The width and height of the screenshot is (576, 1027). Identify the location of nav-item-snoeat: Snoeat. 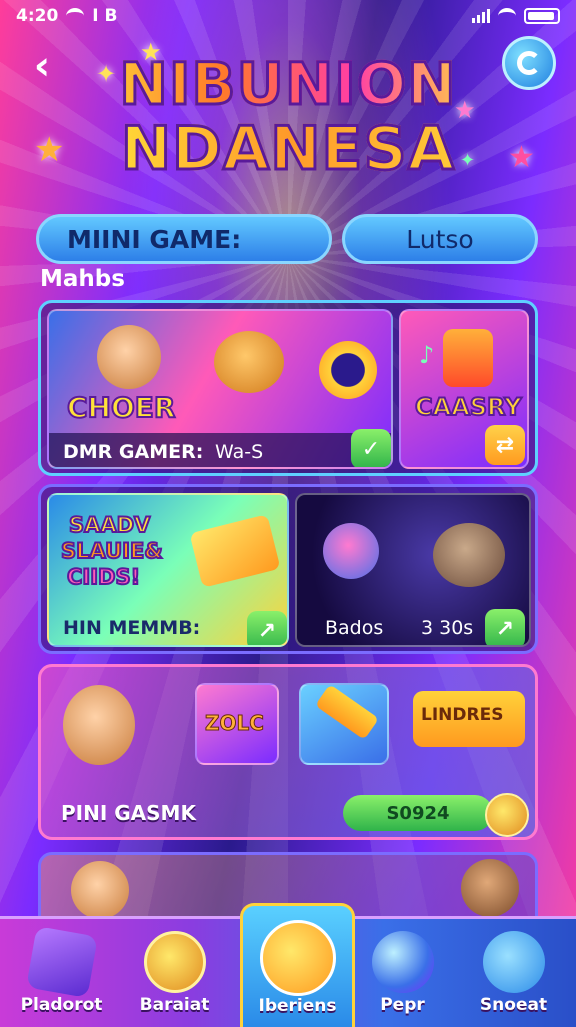
(513, 973).